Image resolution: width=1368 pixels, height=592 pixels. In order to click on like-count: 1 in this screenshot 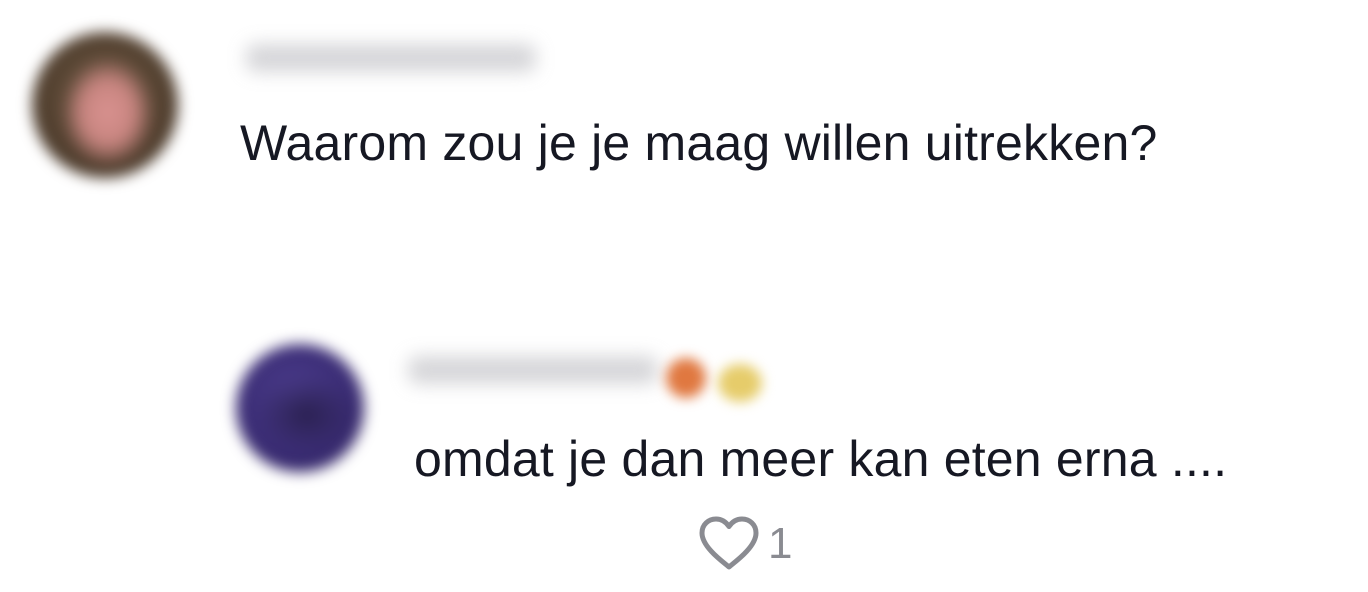, I will do `click(780, 543)`.